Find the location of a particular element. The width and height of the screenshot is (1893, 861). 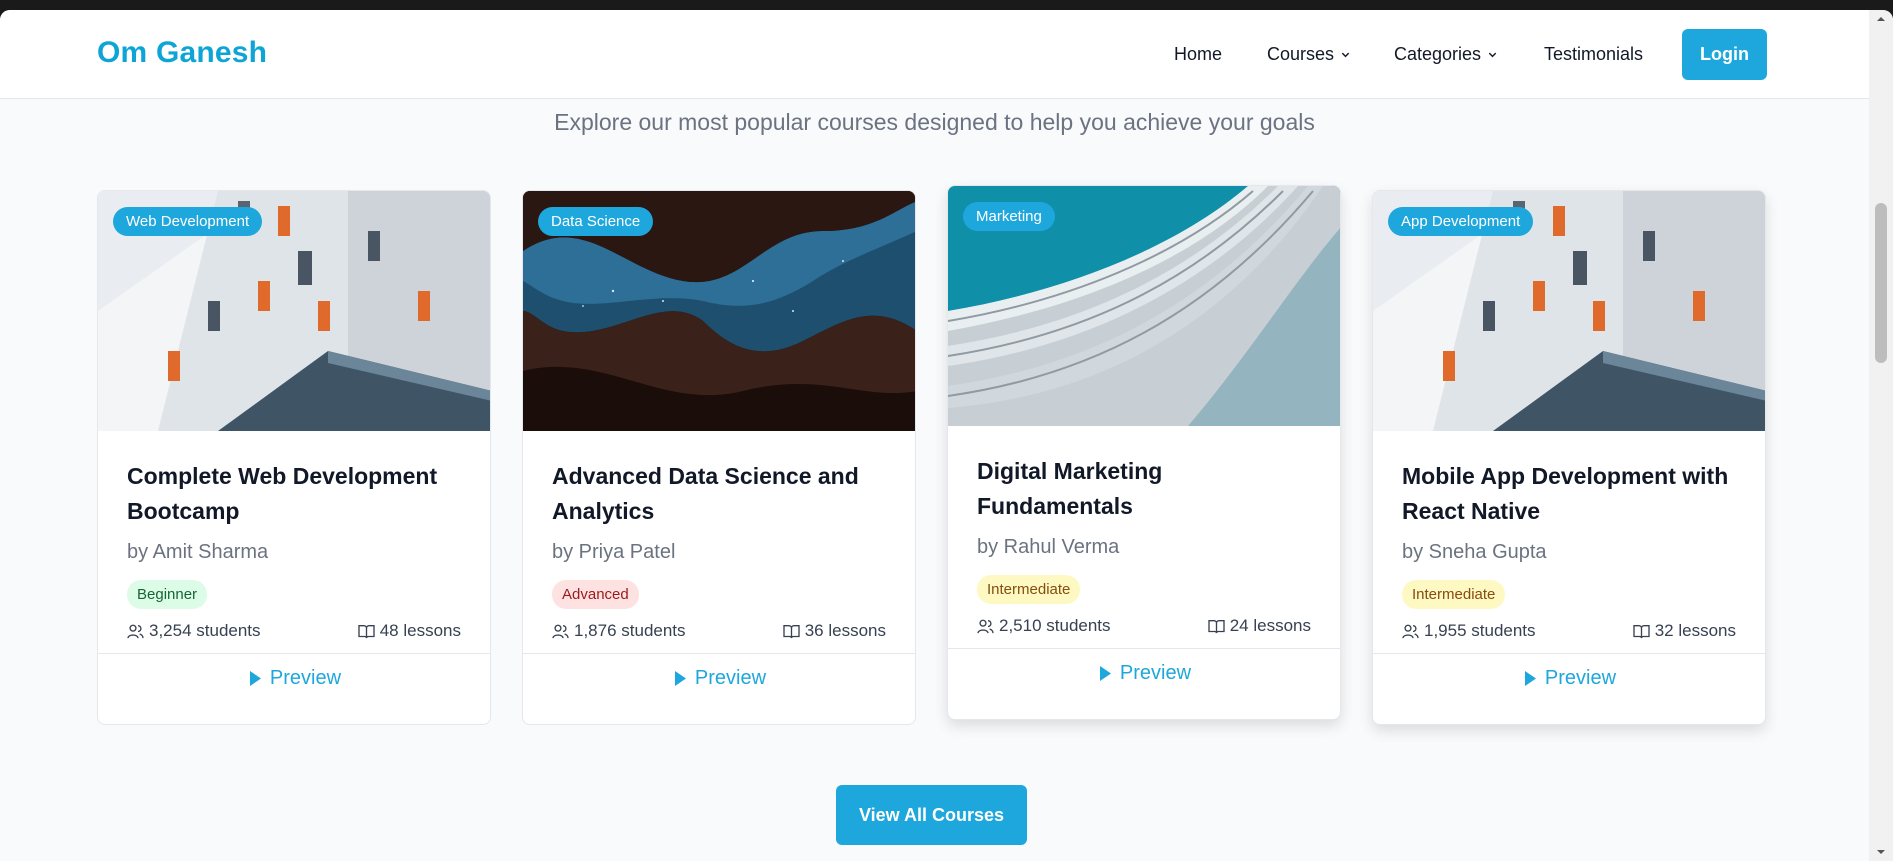

lesson-count: 36 lessons is located at coordinates (834, 631).